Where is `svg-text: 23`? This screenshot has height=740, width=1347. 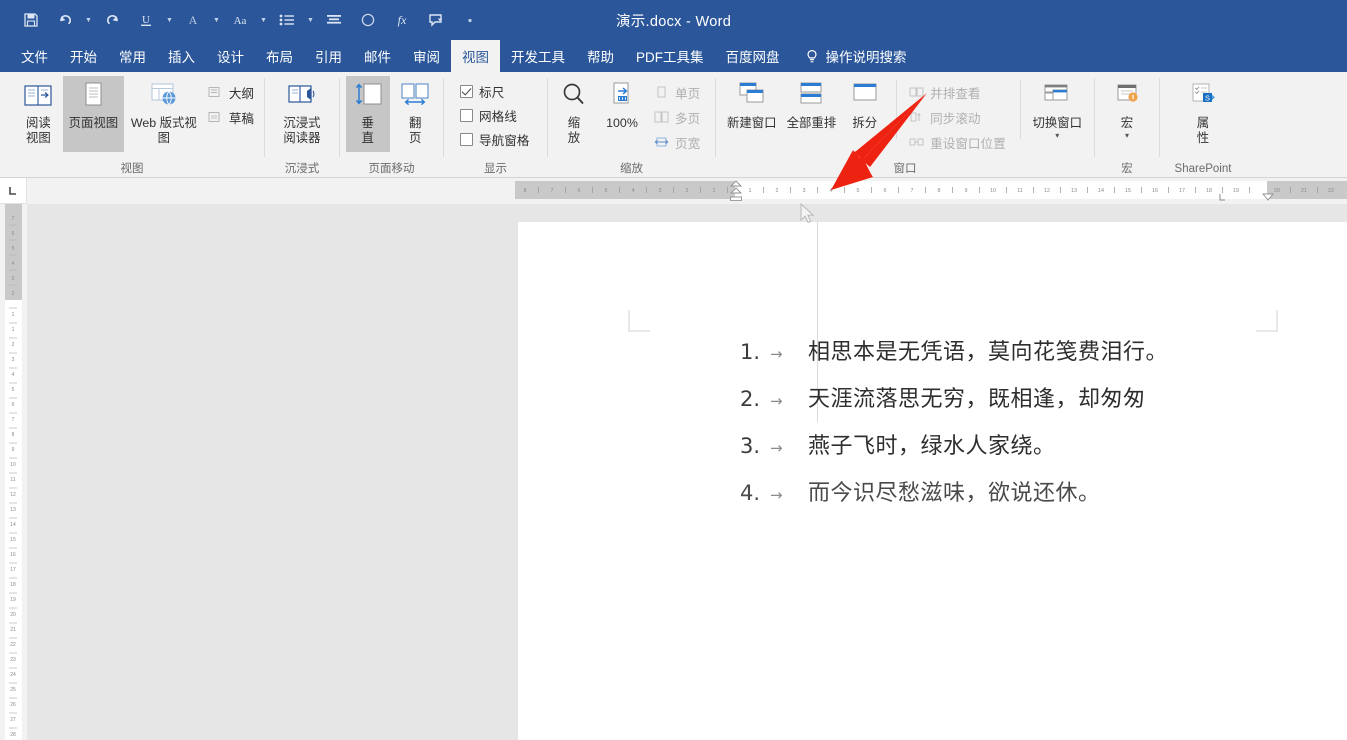 svg-text: 23 is located at coordinates (13, 660).